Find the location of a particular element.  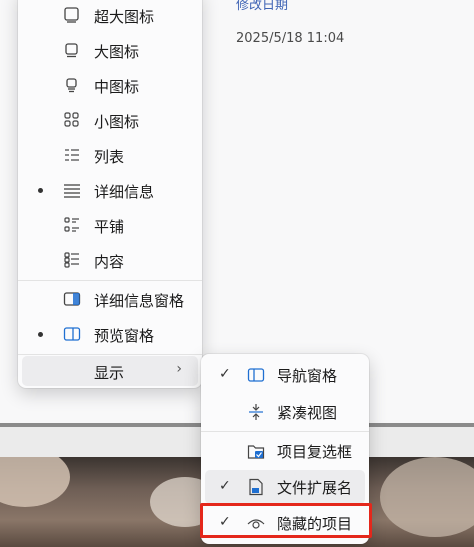

menu-item-label: 大图标 is located at coordinates (117, 52).